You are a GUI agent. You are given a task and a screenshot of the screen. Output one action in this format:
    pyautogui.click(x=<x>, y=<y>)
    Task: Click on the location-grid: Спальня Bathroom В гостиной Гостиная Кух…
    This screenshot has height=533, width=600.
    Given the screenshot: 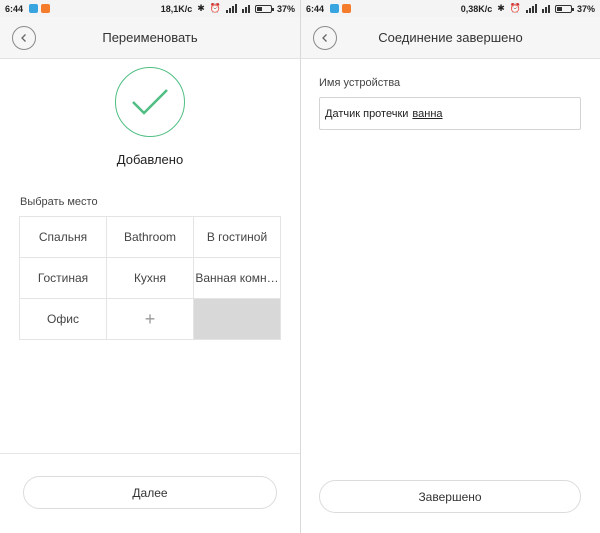 What is the action you would take?
    pyautogui.click(x=150, y=278)
    